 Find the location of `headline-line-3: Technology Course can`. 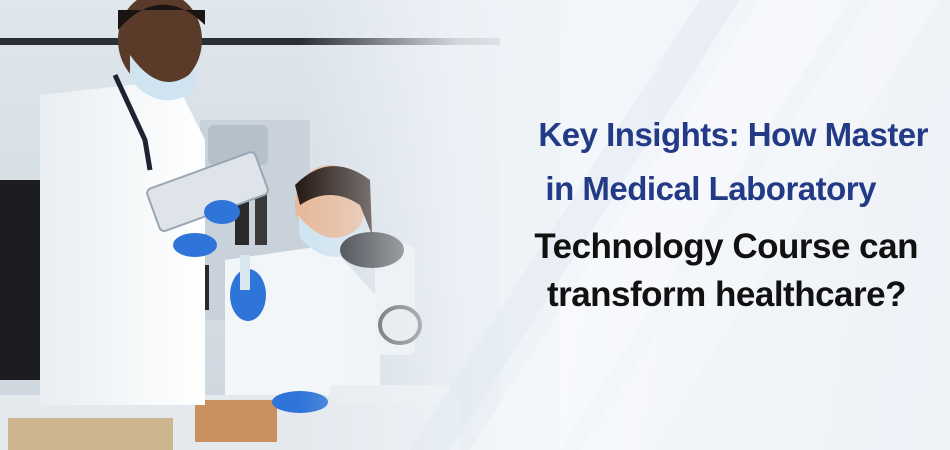

headline-line-3: Technology Course can is located at coordinates (726, 246).